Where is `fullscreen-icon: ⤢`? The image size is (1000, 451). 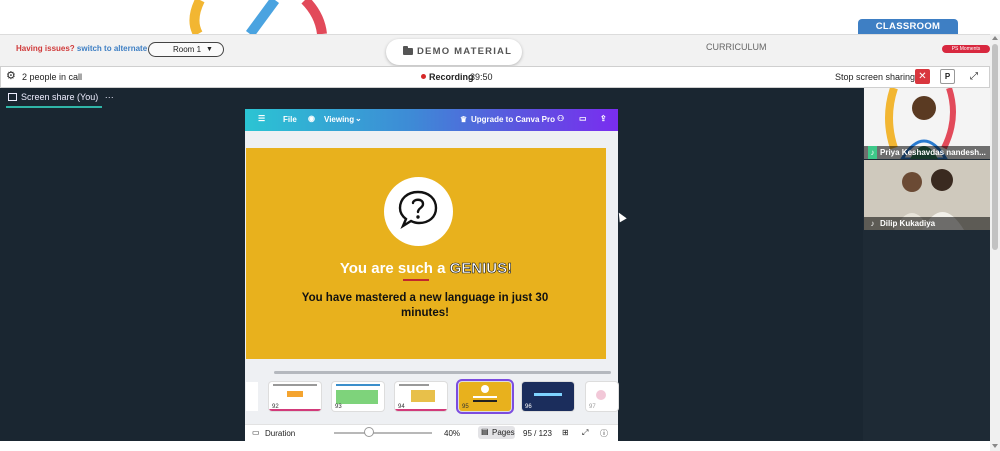 fullscreen-icon: ⤢ is located at coordinates (974, 77).